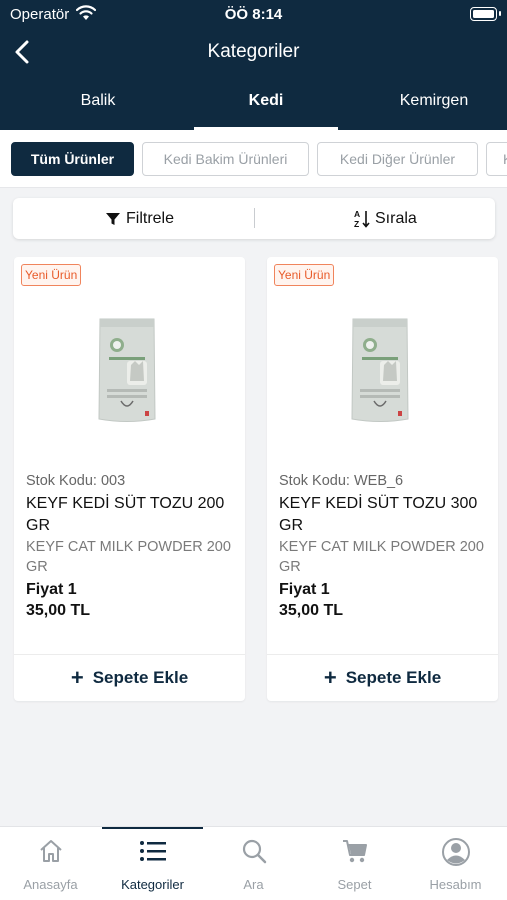 The height and width of the screenshot is (900, 507). What do you see at coordinates (384, 515) in the screenshot?
I see `product-name: KEYF KEDİ SÜT TOZU 300 GR` at bounding box center [384, 515].